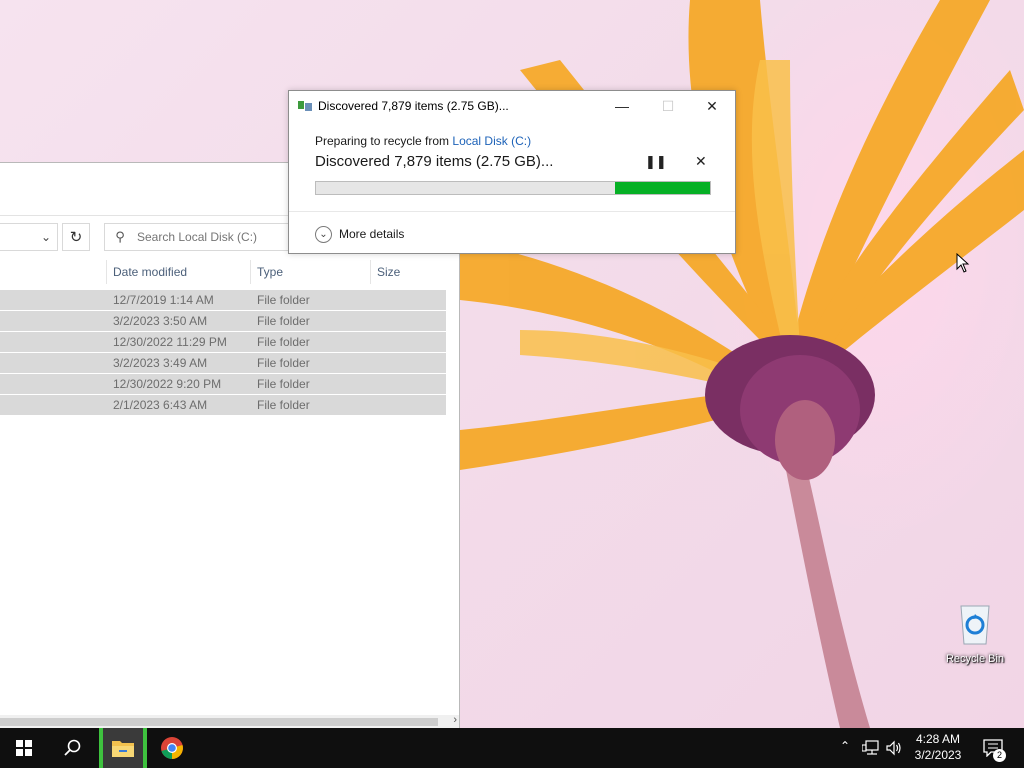  What do you see at coordinates (223, 363) in the screenshot?
I see `table-row: 3/2/2023 3:49 AM File folder` at bounding box center [223, 363].